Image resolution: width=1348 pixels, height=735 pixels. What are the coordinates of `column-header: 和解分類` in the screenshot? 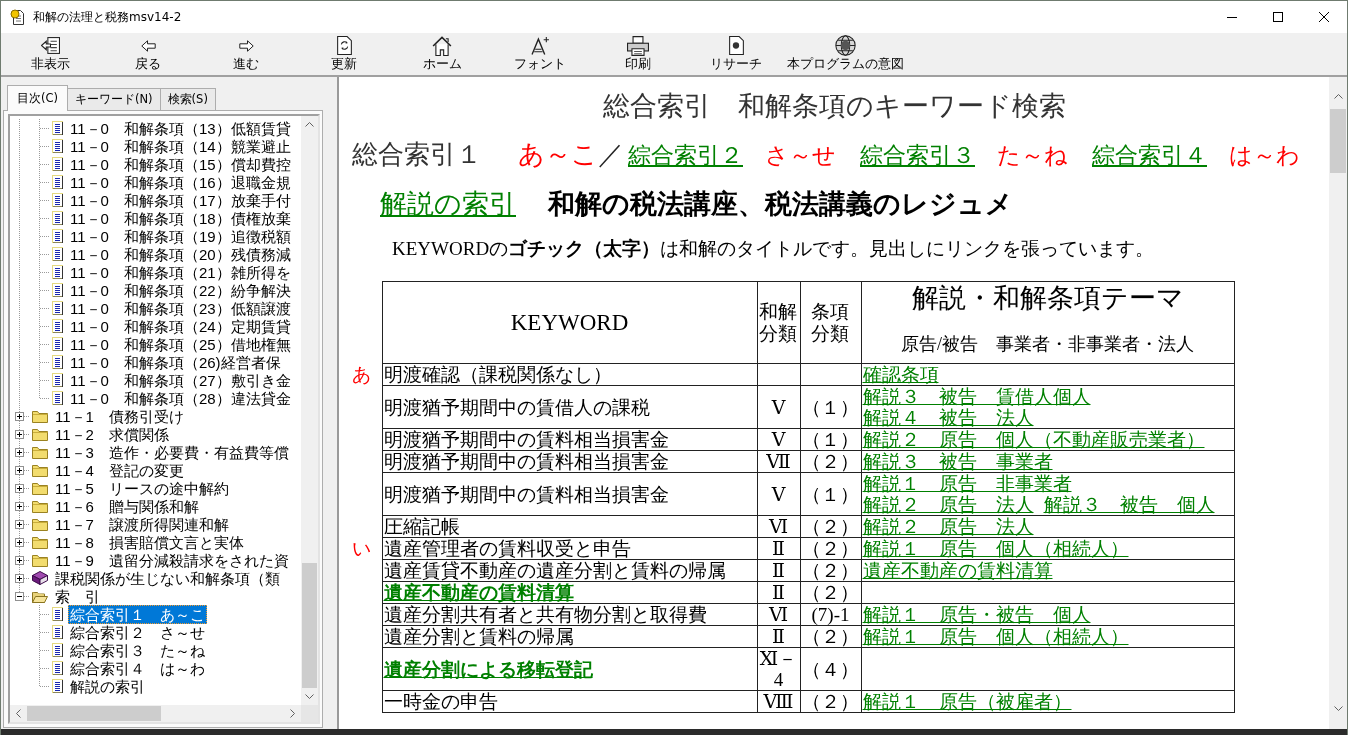 It's located at (778, 322).